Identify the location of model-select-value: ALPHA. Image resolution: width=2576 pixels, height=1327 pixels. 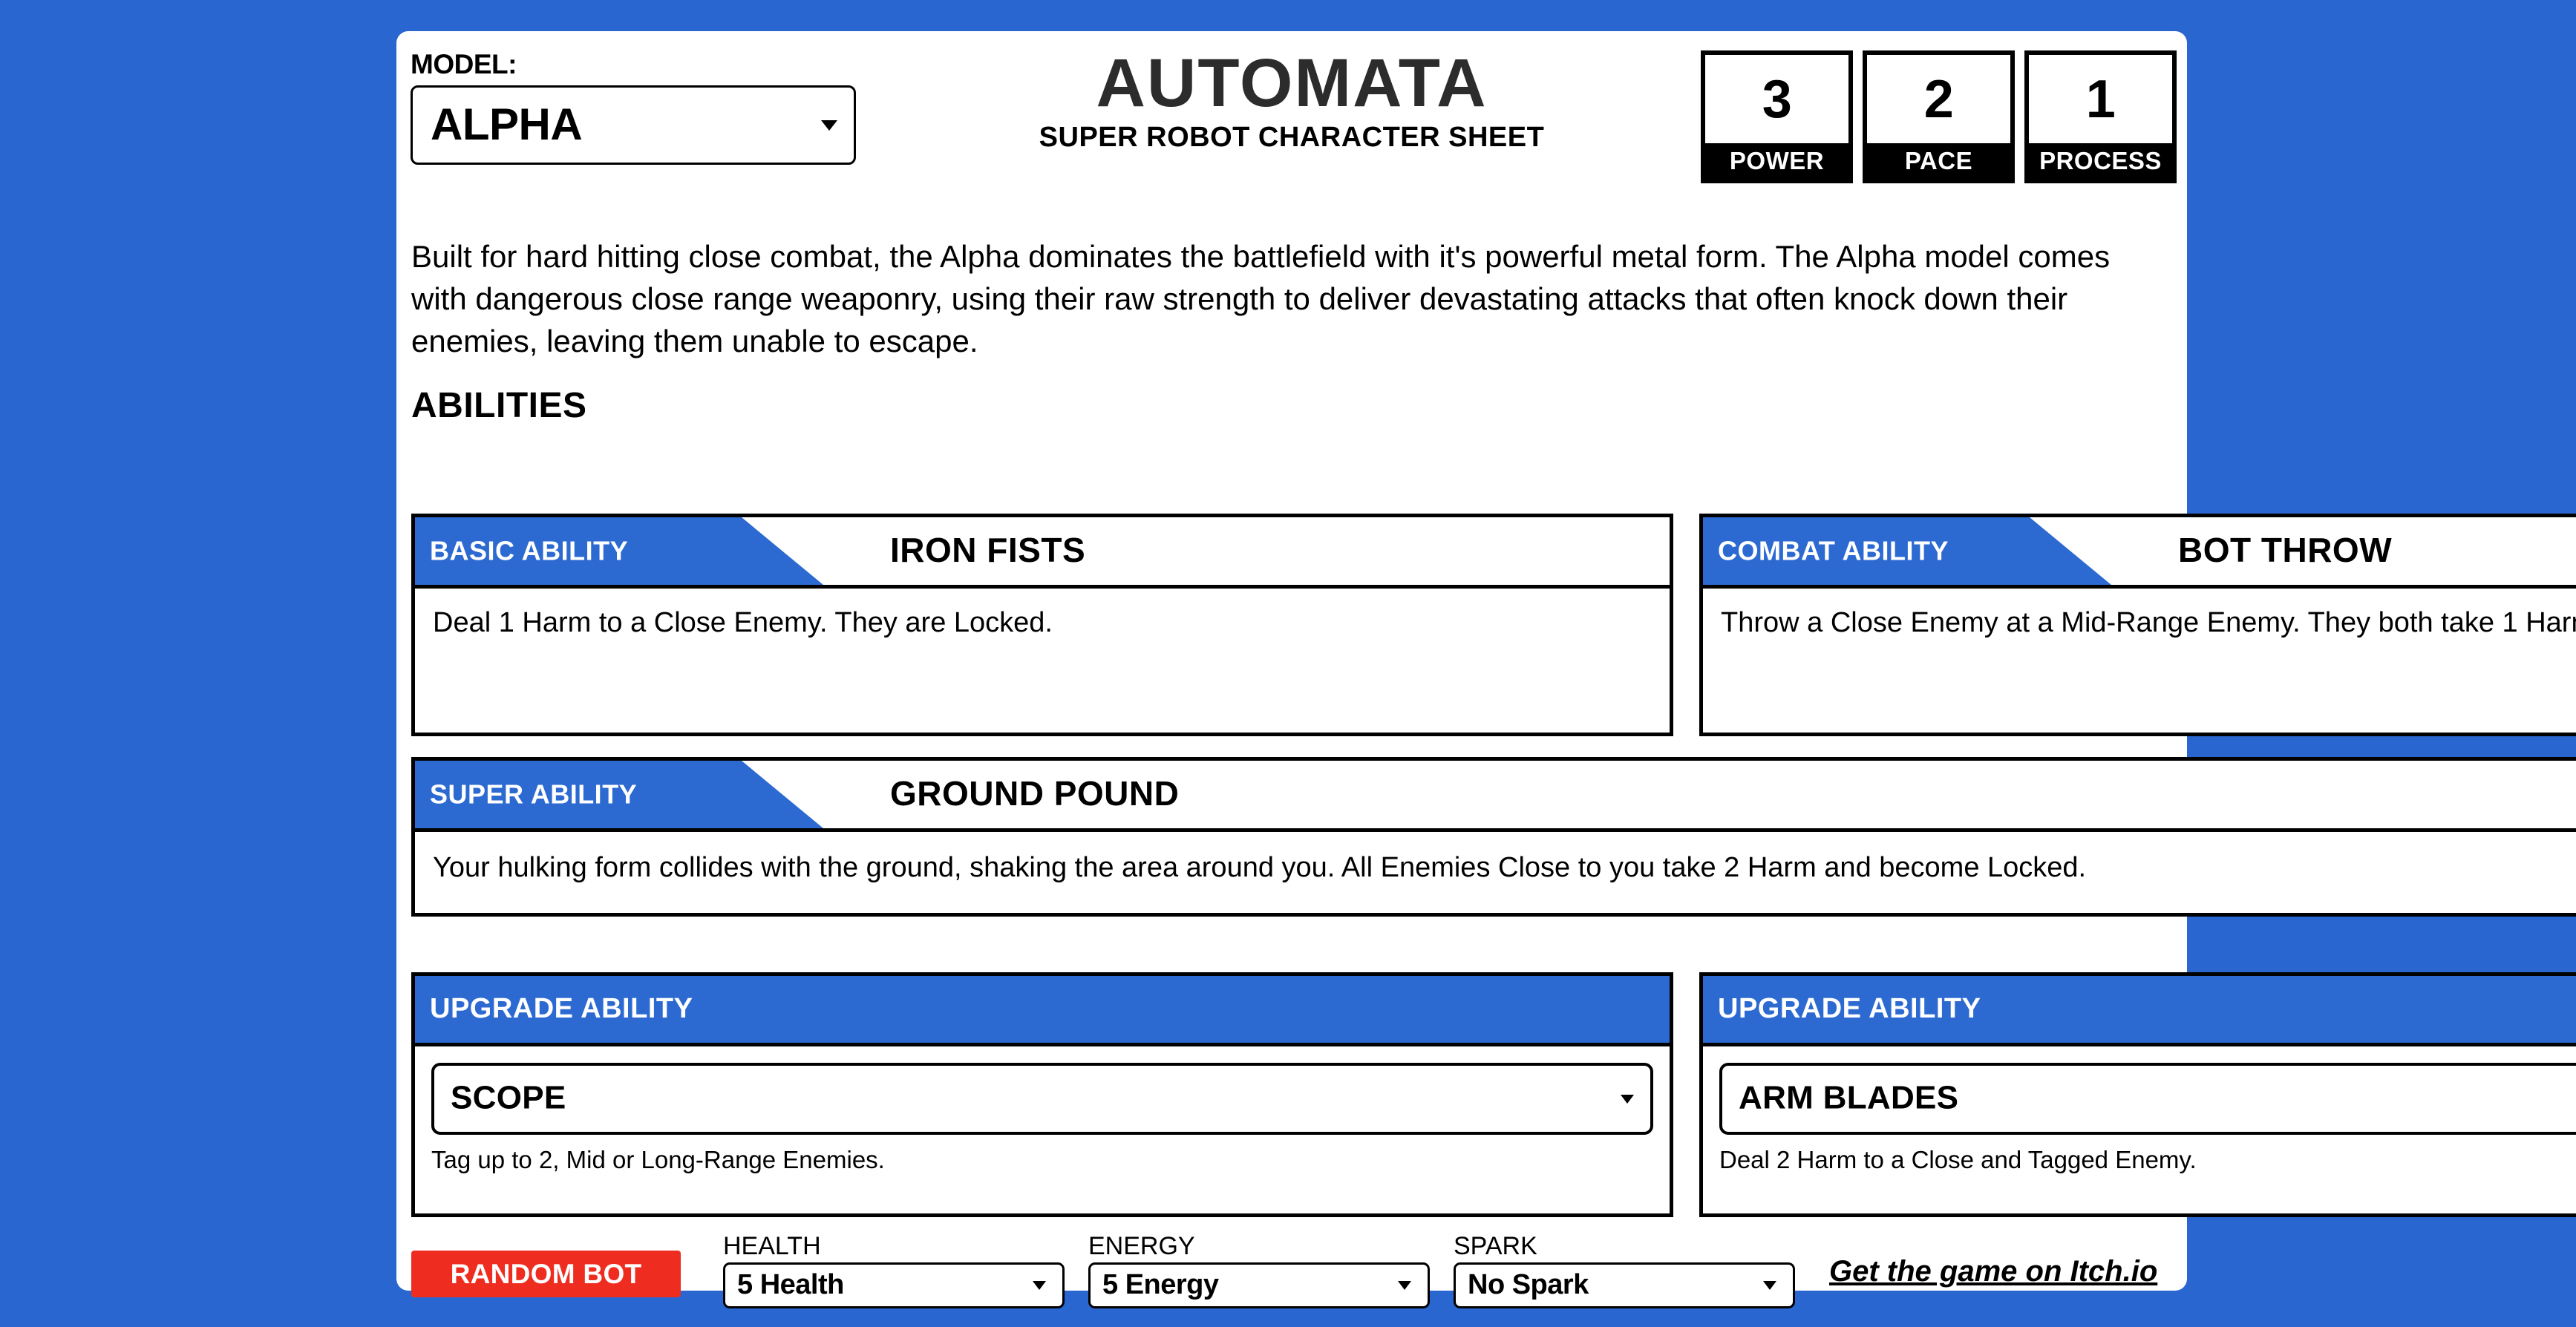
(507, 124).